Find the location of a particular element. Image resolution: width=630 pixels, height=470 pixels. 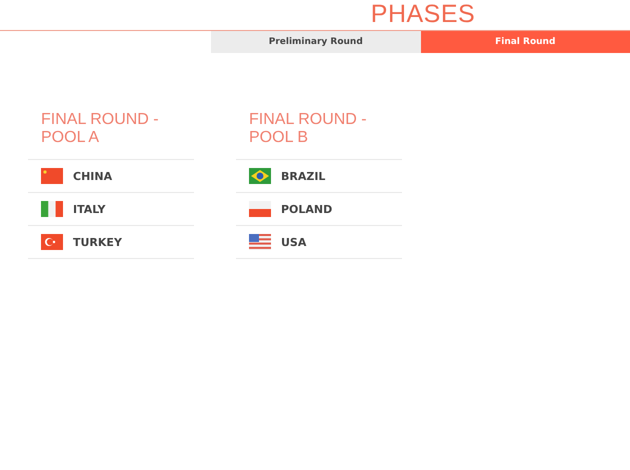

team-name: ITALY is located at coordinates (89, 209).